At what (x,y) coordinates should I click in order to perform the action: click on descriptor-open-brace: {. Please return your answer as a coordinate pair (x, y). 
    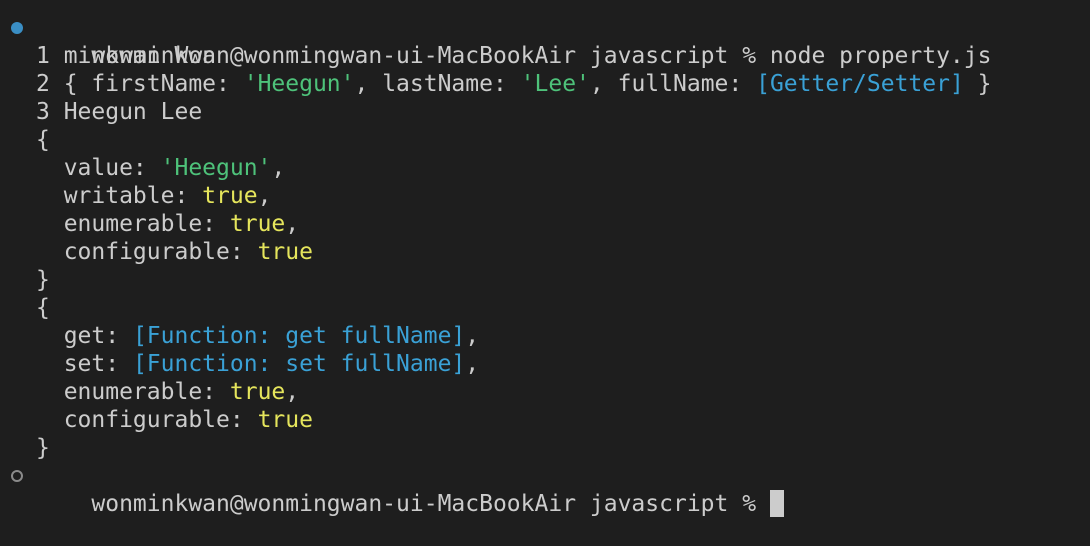
    Looking at the image, I should click on (43, 140).